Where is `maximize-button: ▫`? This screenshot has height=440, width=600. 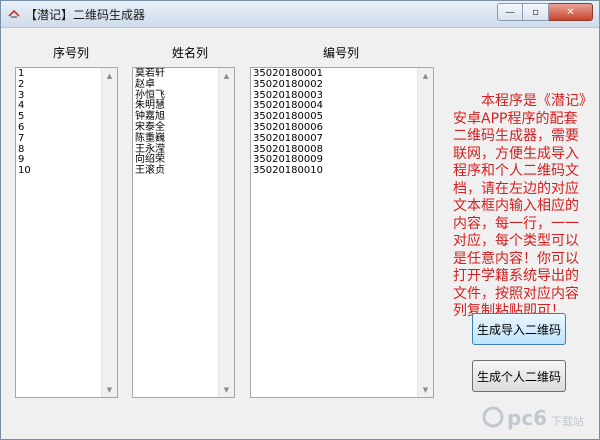
maximize-button: ▫ is located at coordinates (536, 12).